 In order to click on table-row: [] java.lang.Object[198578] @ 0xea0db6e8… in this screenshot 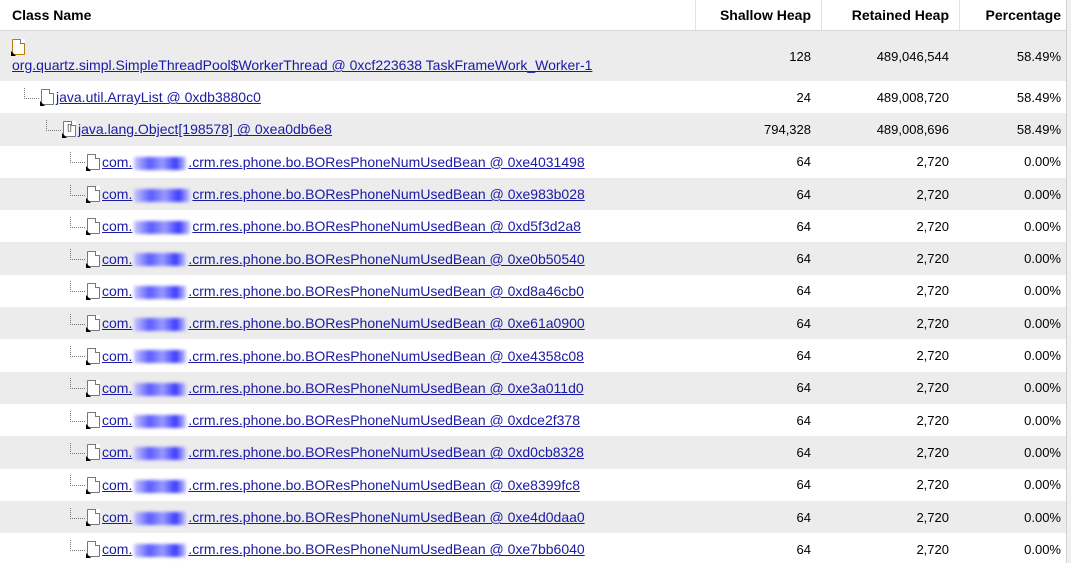, I will do `click(535, 129)`.